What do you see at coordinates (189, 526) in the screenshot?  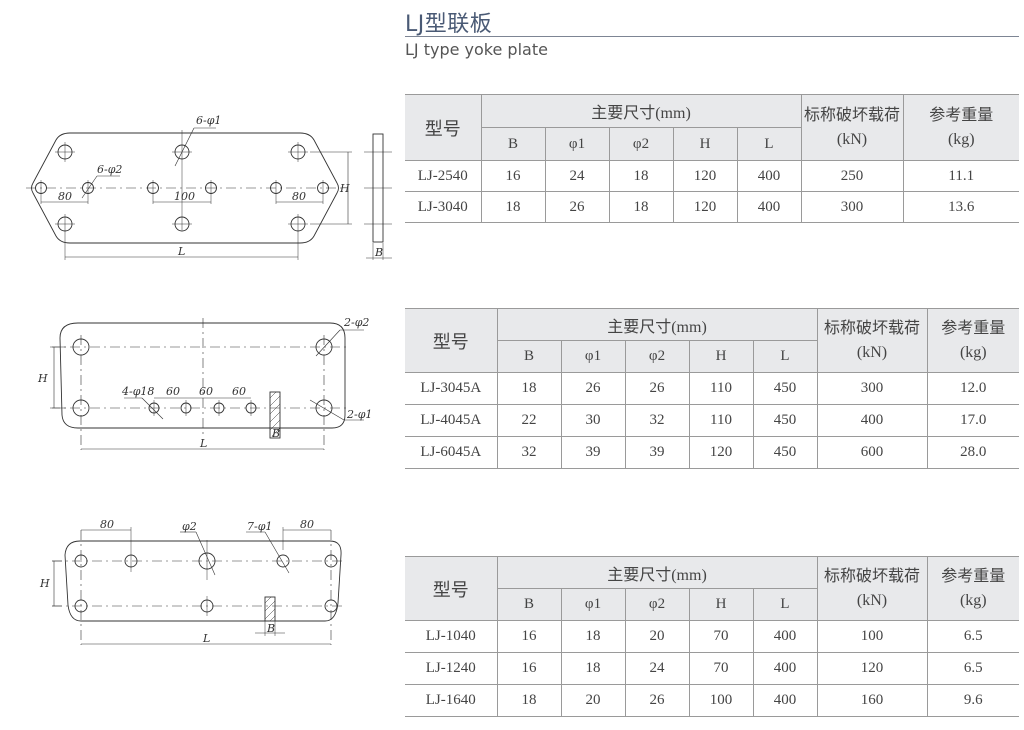 I see `label-phi2: φ2` at bounding box center [189, 526].